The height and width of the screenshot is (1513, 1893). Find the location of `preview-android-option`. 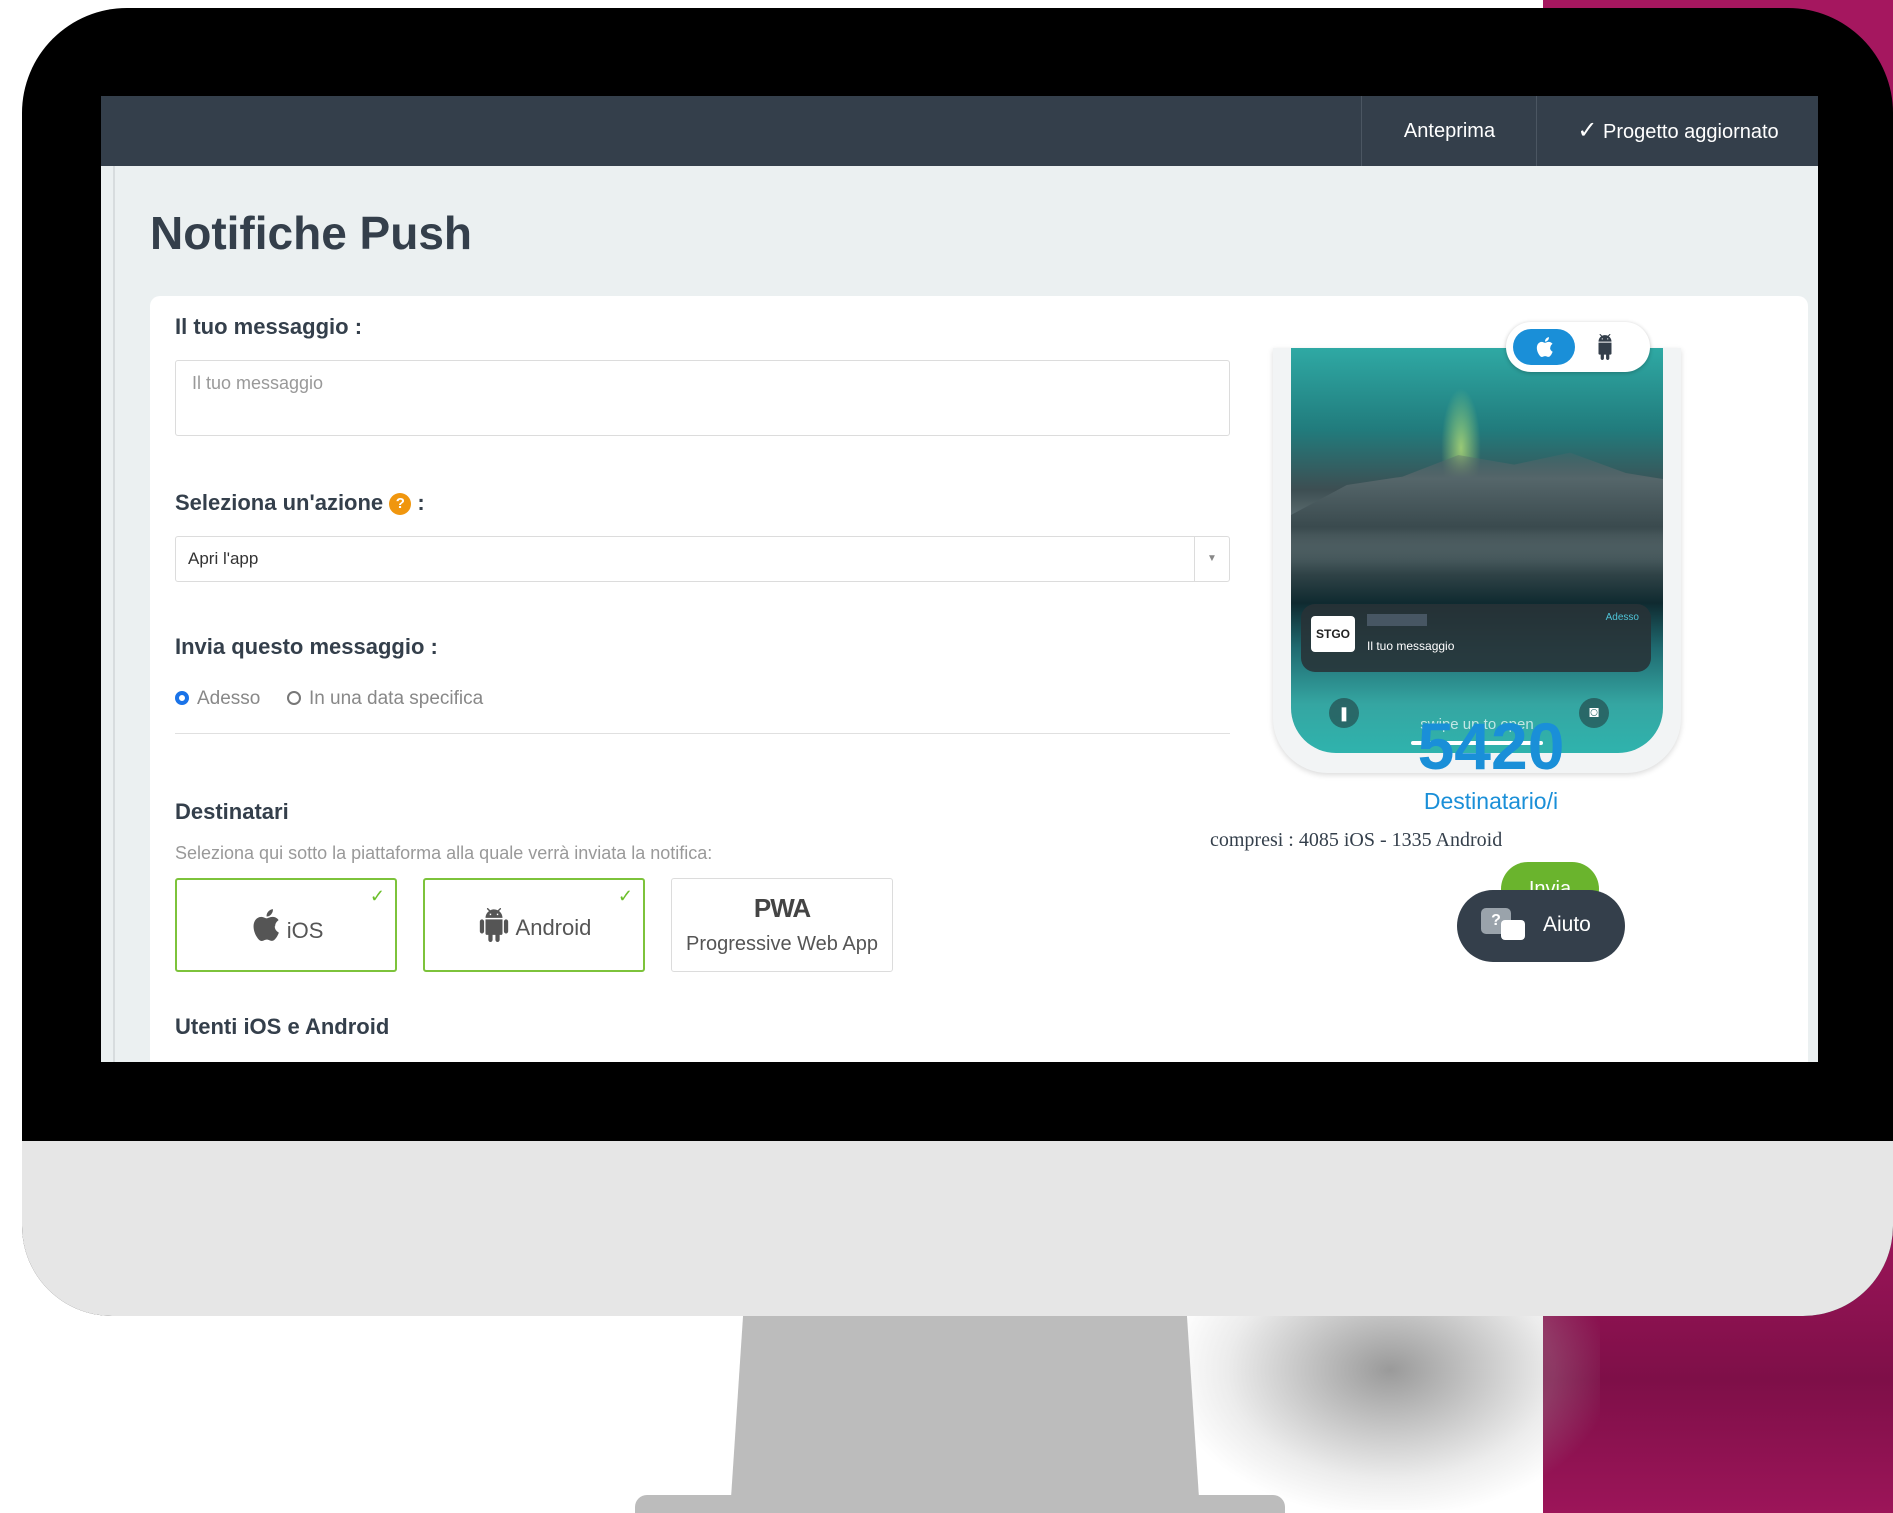

preview-android-option is located at coordinates (1605, 349).